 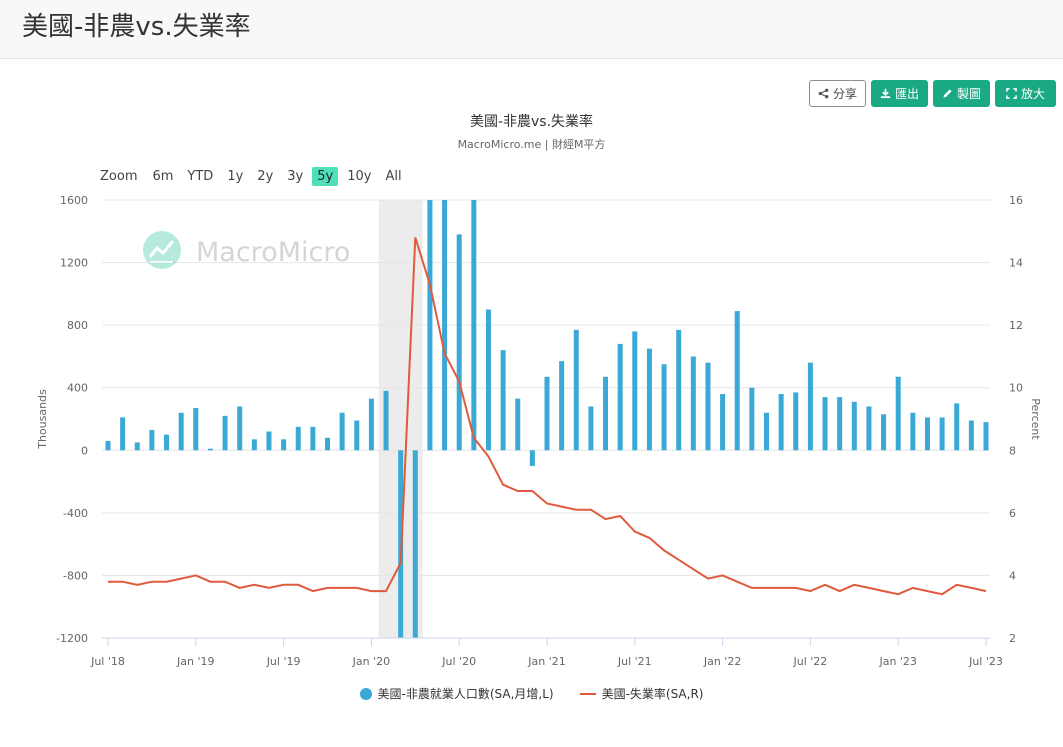 I want to click on watermark: MacroMicro, so click(x=246, y=252).